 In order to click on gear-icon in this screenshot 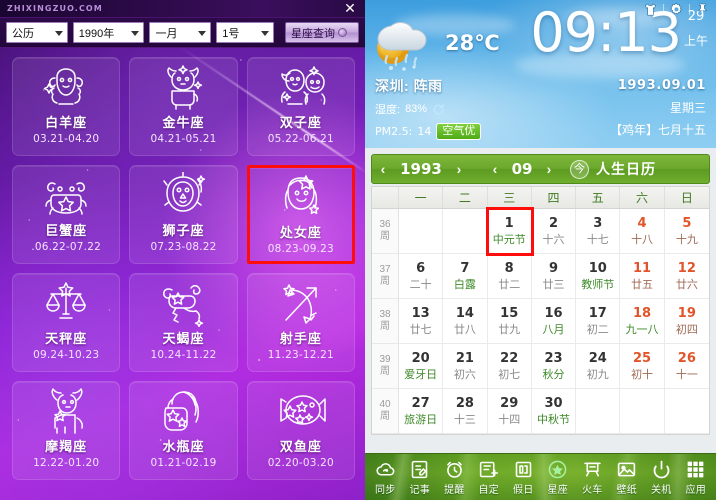, I will do `click(676, 9)`.